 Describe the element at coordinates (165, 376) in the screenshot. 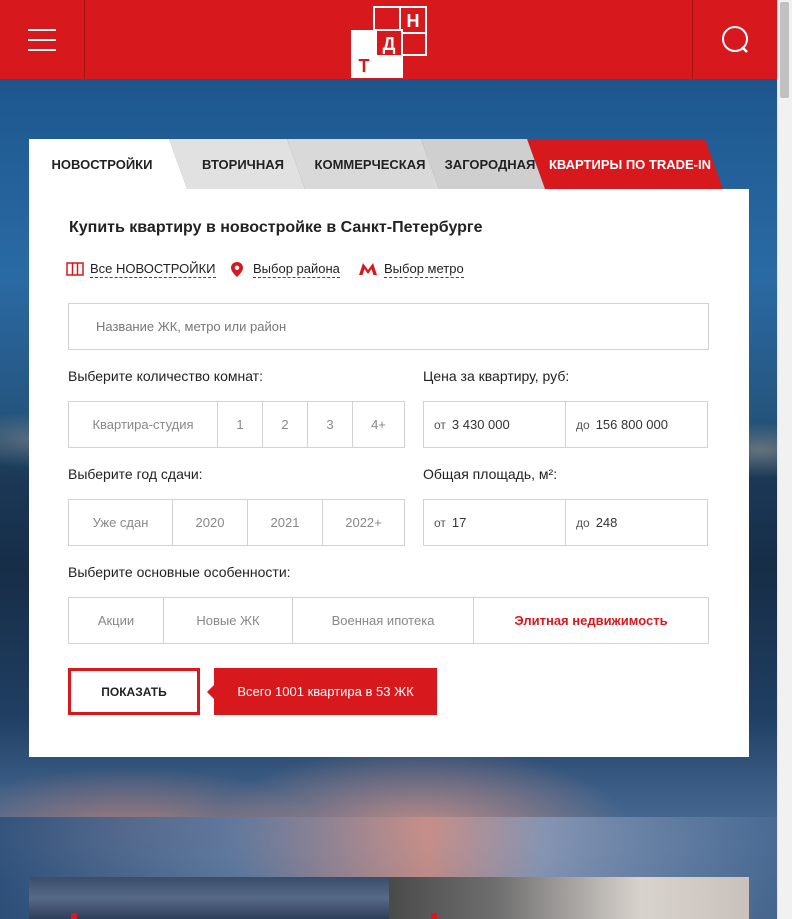

I see `rooms-label: Выберите количество комнат:` at that location.